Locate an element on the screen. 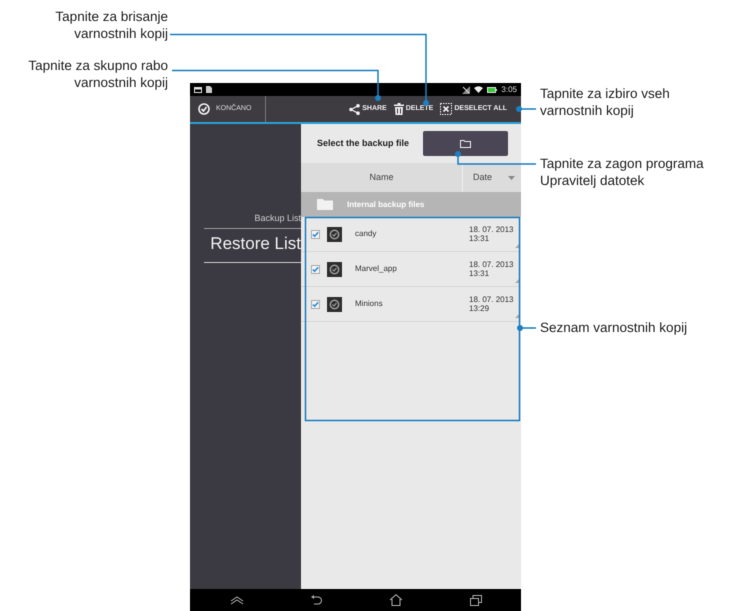 This screenshot has width=735, height=611. trash-icon is located at coordinates (399, 109).